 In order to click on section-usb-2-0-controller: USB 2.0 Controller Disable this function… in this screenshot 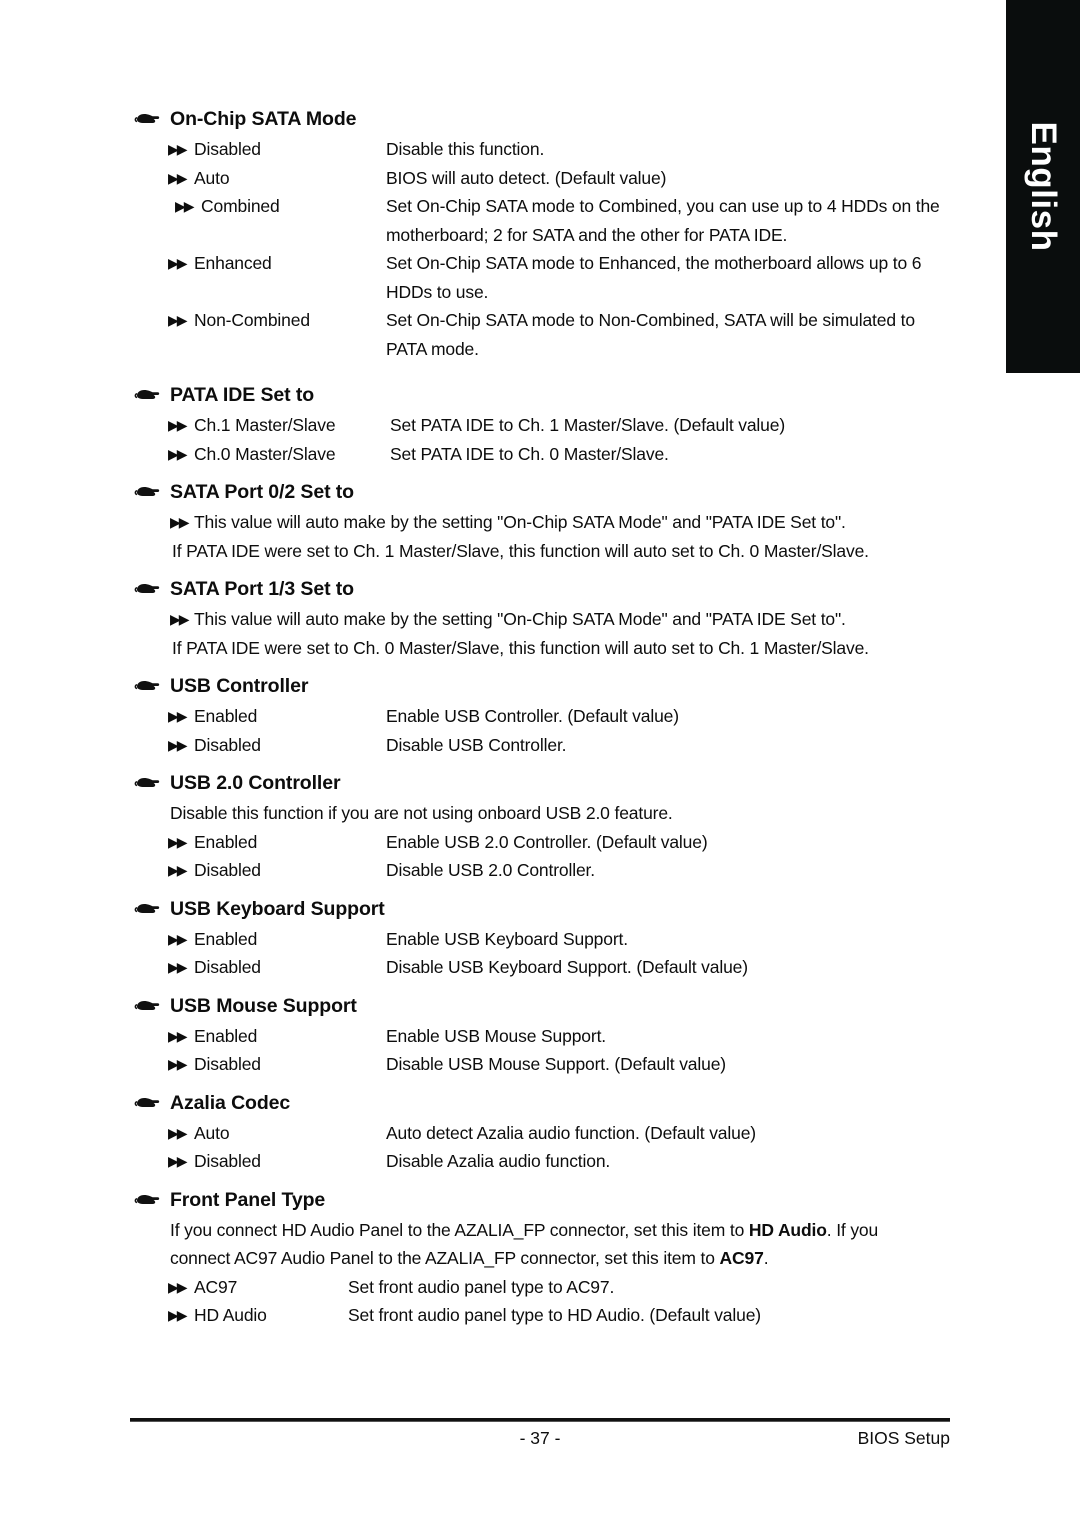, I will do `click(545, 826)`.